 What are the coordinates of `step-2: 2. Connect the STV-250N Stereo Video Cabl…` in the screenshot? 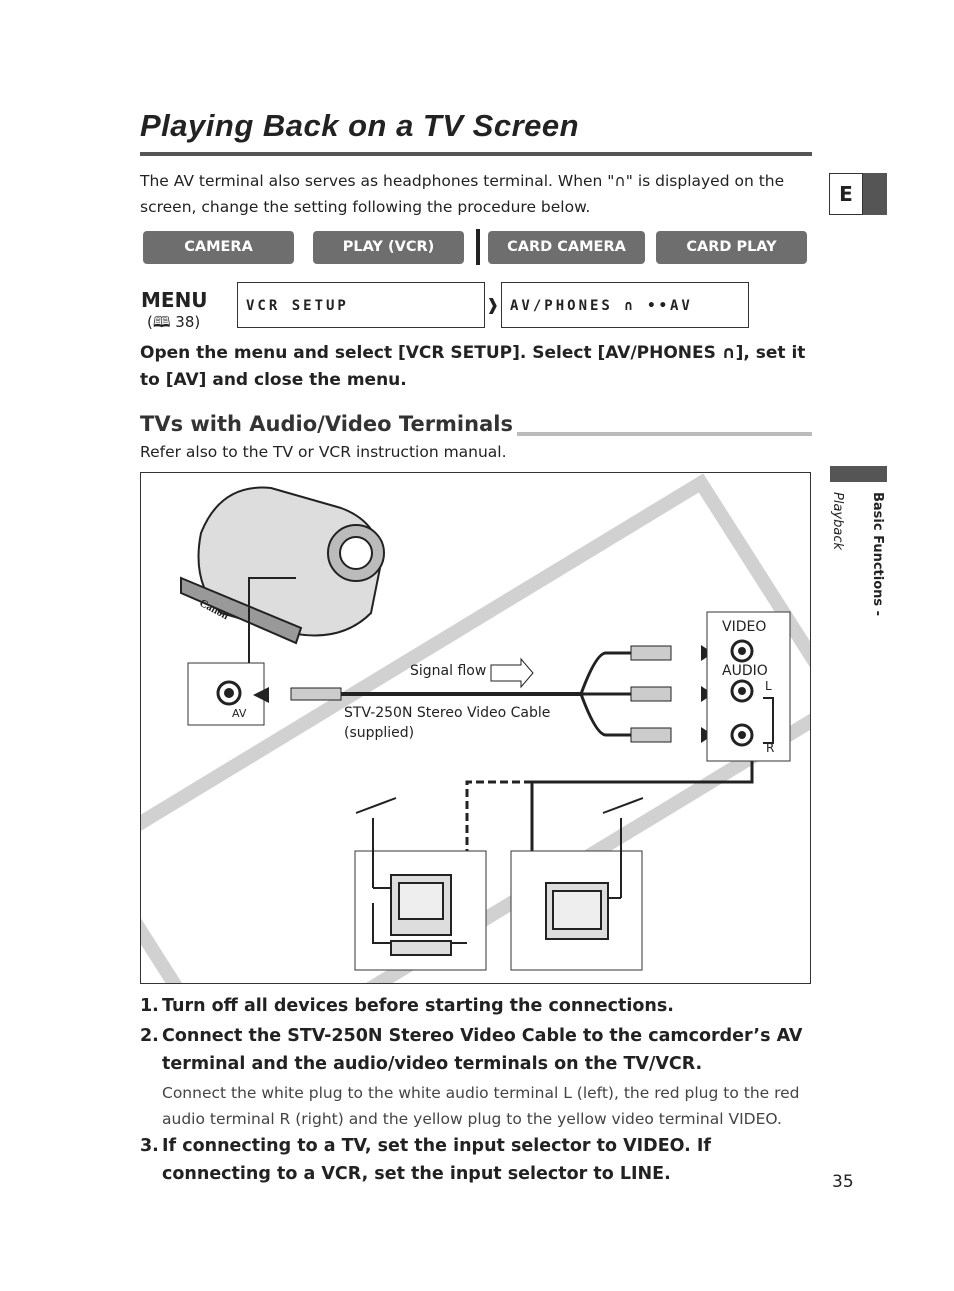 It's located at (476, 1050).